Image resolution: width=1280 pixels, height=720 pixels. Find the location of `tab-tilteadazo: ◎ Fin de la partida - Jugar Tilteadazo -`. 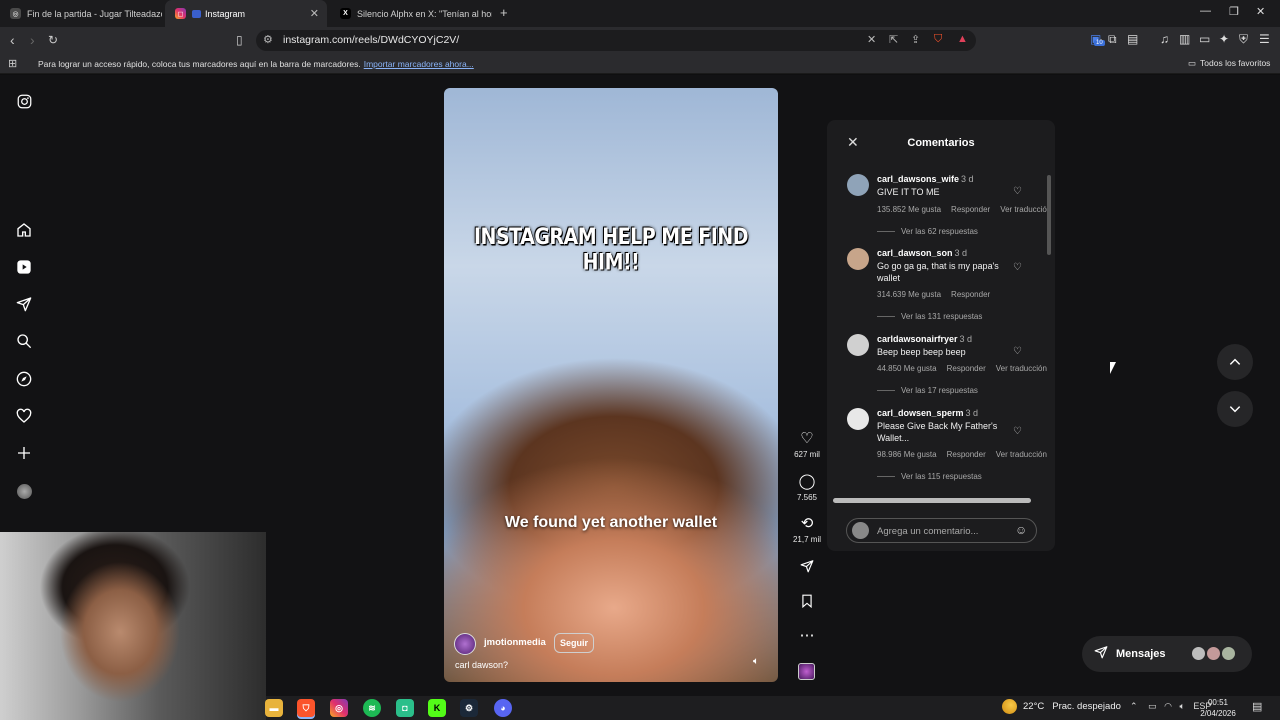

tab-tilteadazo: ◎ Fin de la partida - Jugar Tilteadazo - is located at coordinates (81, 13).